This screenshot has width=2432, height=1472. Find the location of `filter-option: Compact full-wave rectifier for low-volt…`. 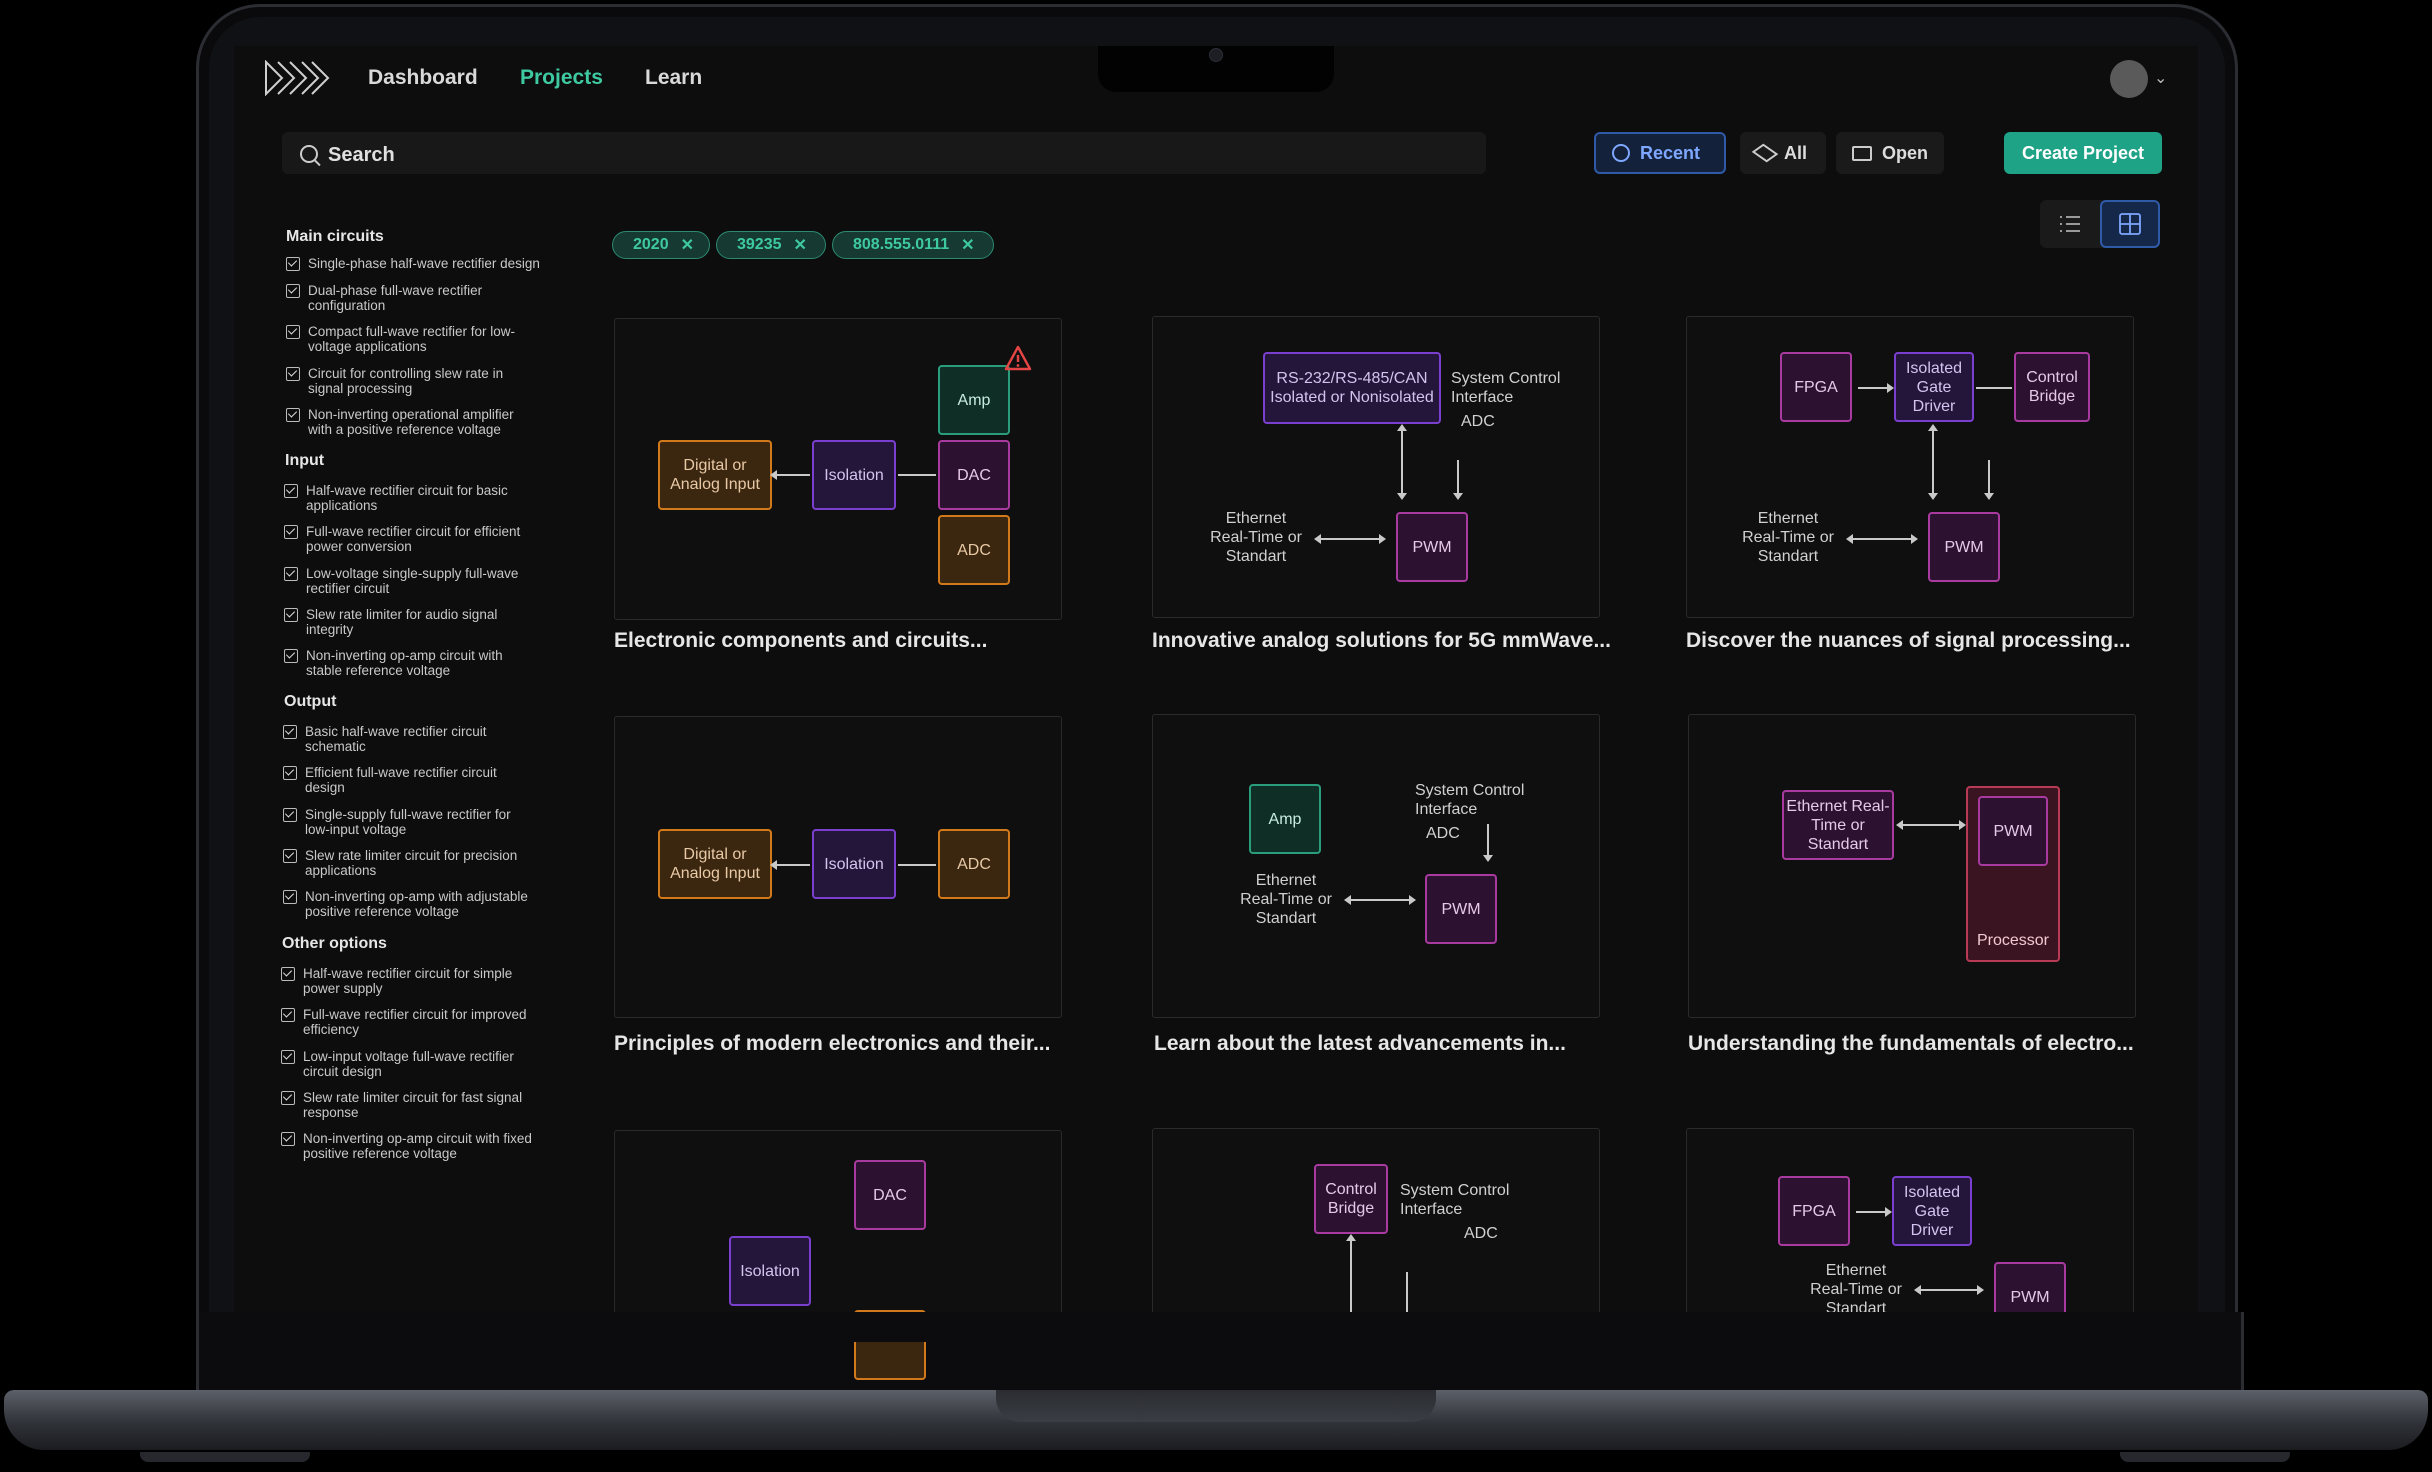

filter-option: Compact full-wave rectifier for low-volt… is located at coordinates (416, 339).